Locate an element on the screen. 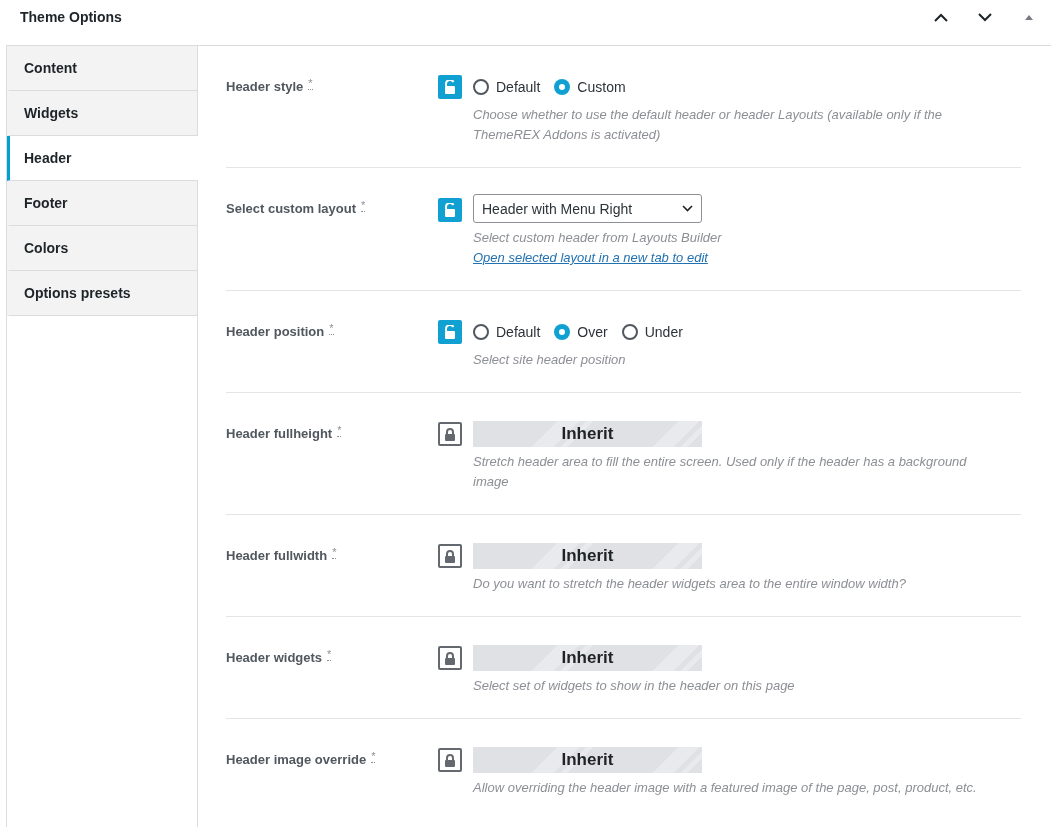  layout-select: Header with Menu Right is located at coordinates (587, 208).